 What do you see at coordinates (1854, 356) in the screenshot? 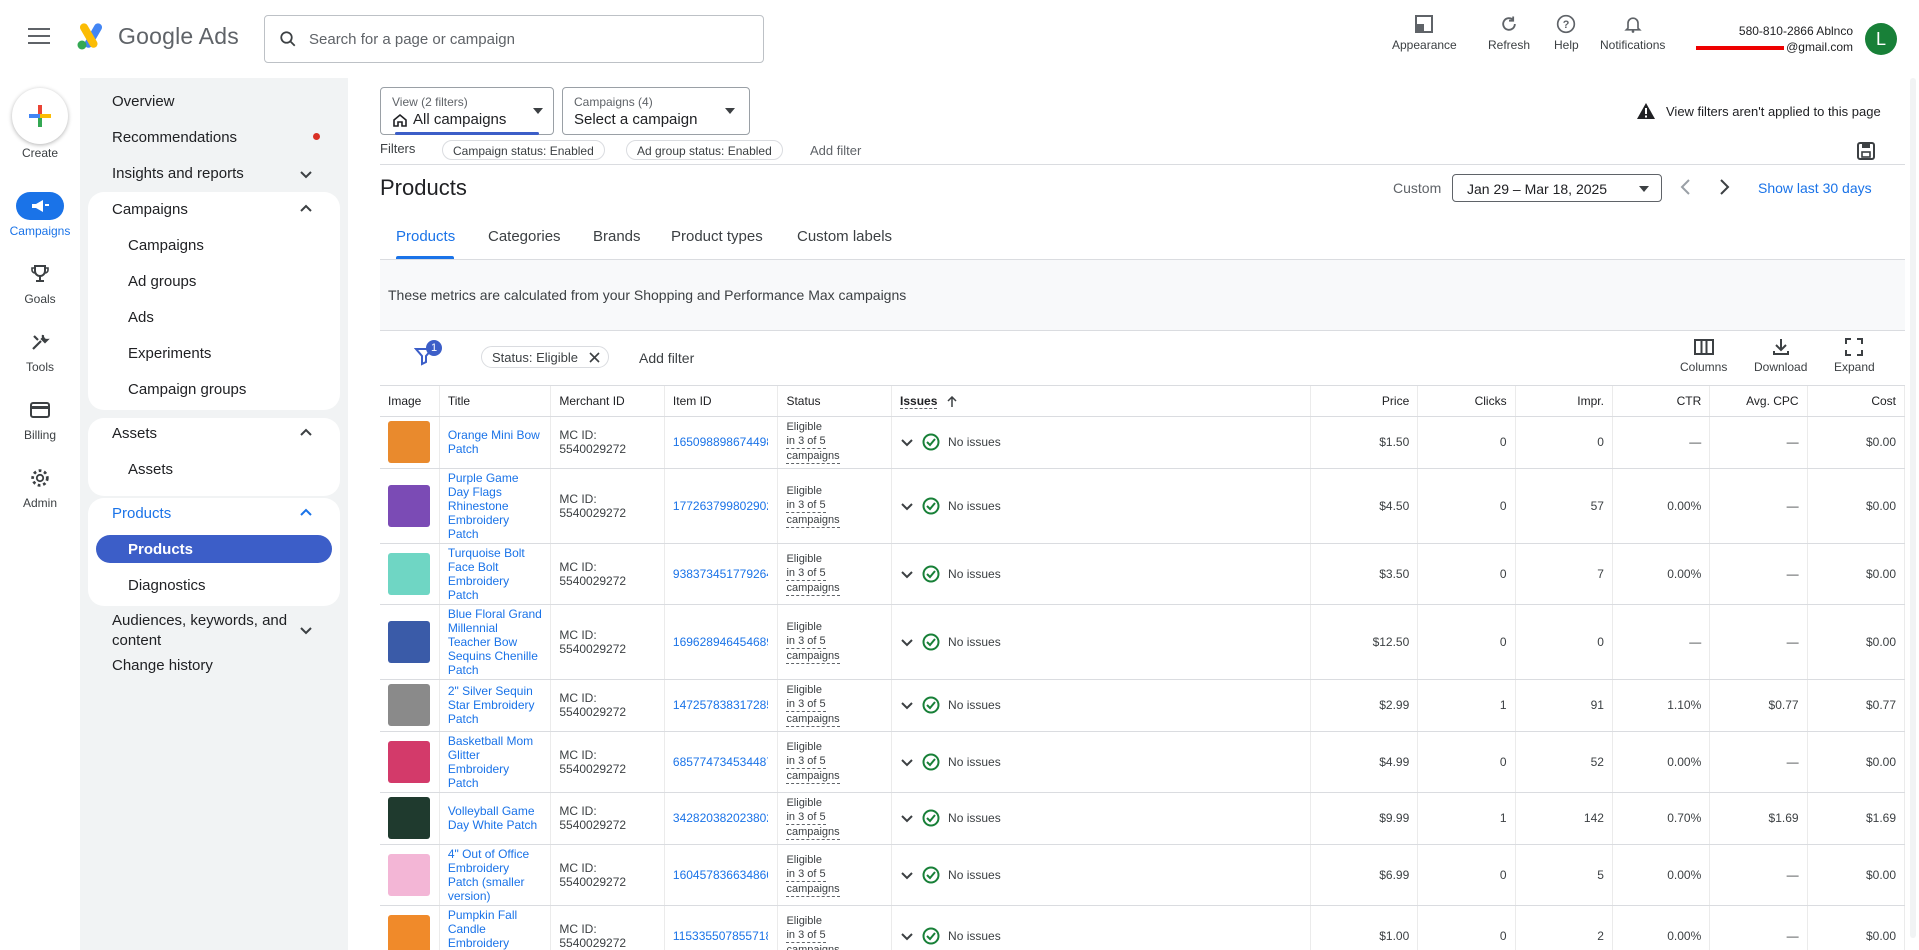
I see `expand-button: Expand` at bounding box center [1854, 356].